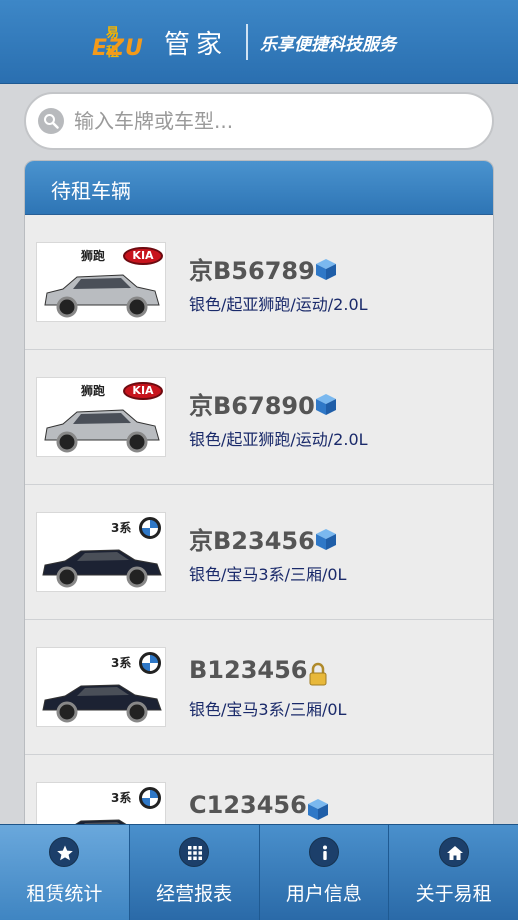  I want to click on vehicle-row: 狮跑 KIA 京B56789 银色/起亚狮跑/运动/2.0L, so click(259, 282).